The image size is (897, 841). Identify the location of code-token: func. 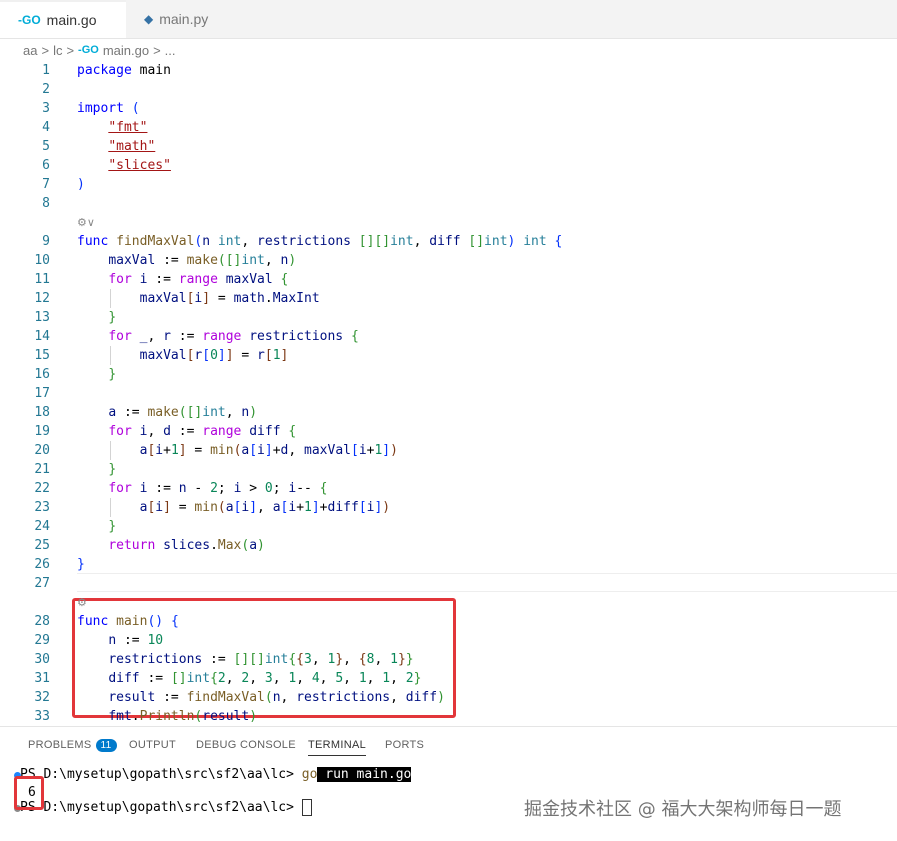
(93, 621).